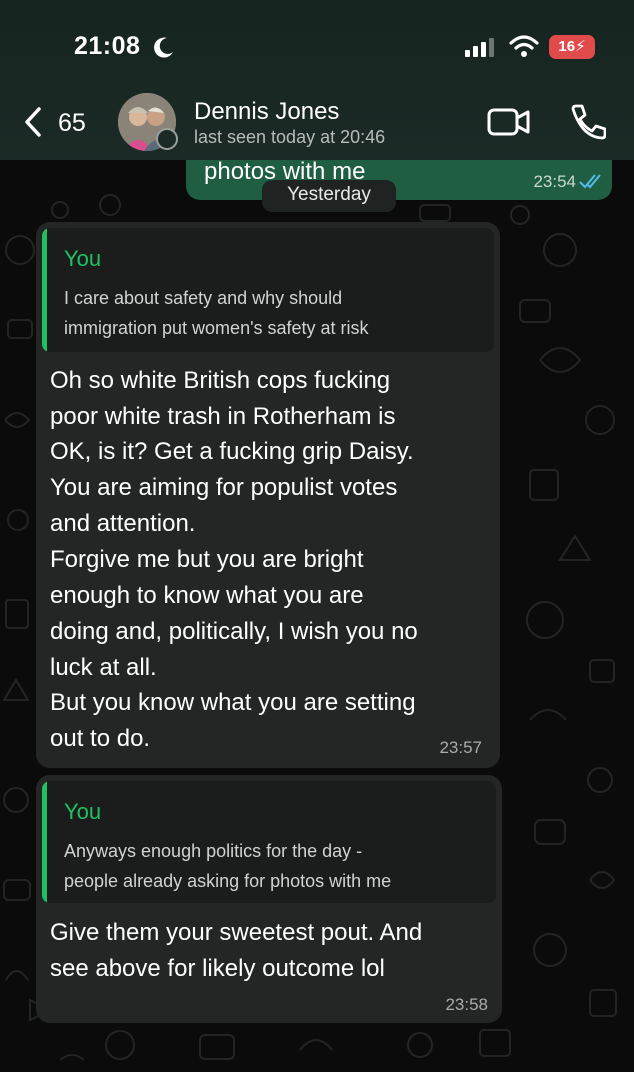 This screenshot has height=1072, width=634. What do you see at coordinates (554, 181) in the screenshot?
I see `message-time: 23:54` at bounding box center [554, 181].